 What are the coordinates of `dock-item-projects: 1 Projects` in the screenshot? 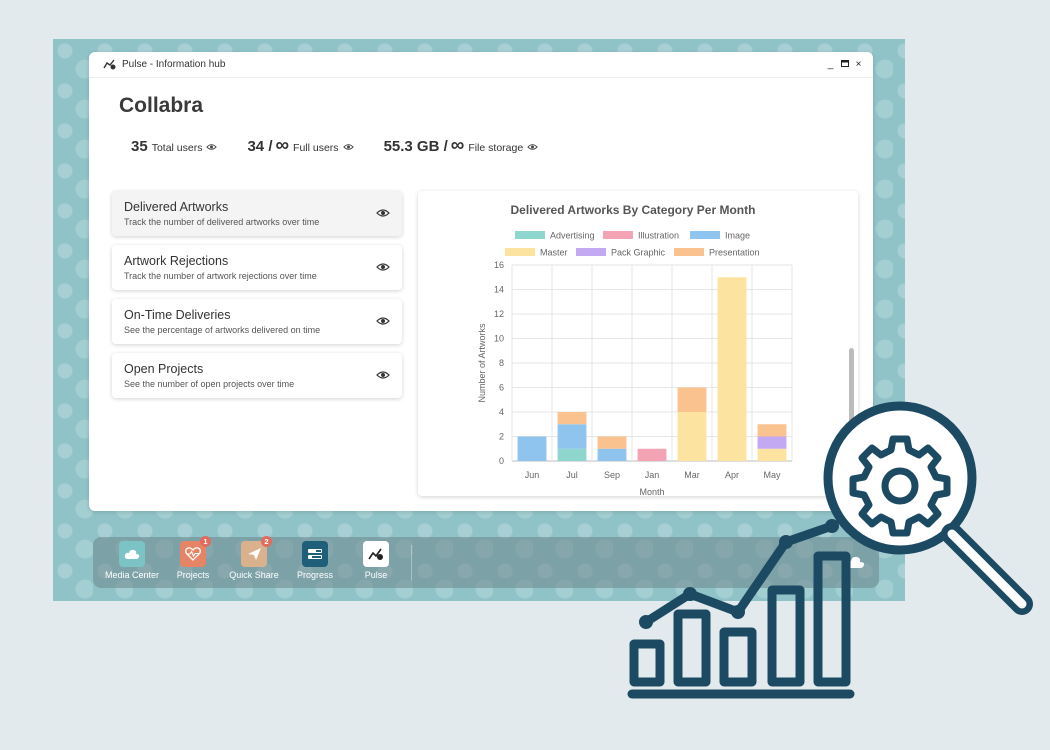 It's located at (193, 558).